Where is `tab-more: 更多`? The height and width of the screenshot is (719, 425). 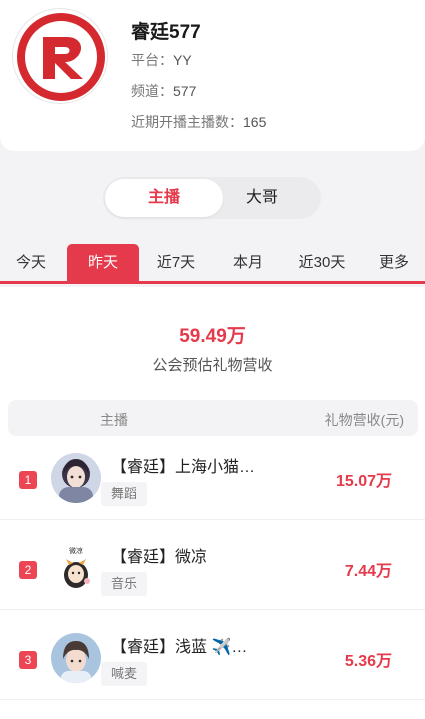
tab-more: 更多 is located at coordinates (394, 262).